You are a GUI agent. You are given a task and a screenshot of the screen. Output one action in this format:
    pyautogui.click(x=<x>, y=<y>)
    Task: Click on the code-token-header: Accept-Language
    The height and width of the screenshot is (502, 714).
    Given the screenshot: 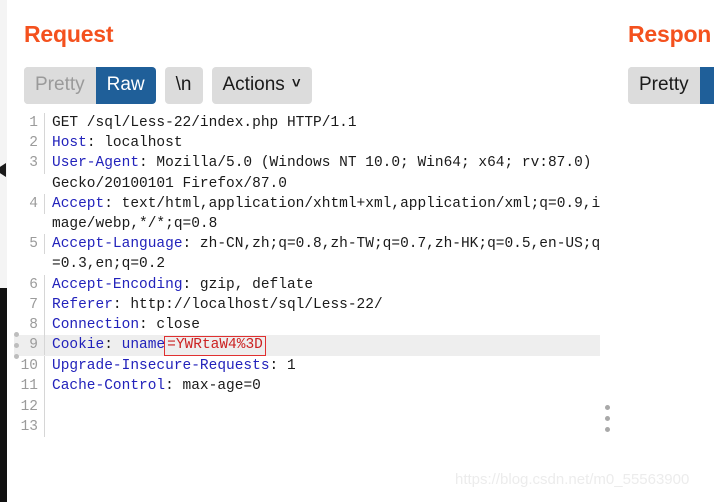 What is the action you would take?
    pyautogui.click(x=117, y=244)
    